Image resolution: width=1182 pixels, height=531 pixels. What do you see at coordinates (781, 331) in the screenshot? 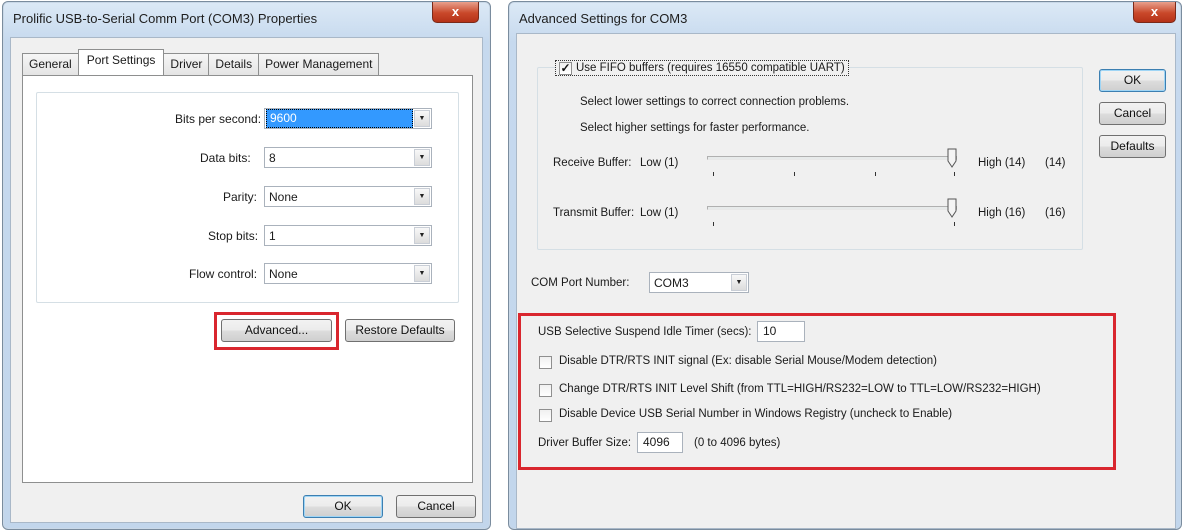
I see `usb-suspend-input: 10` at bounding box center [781, 331].